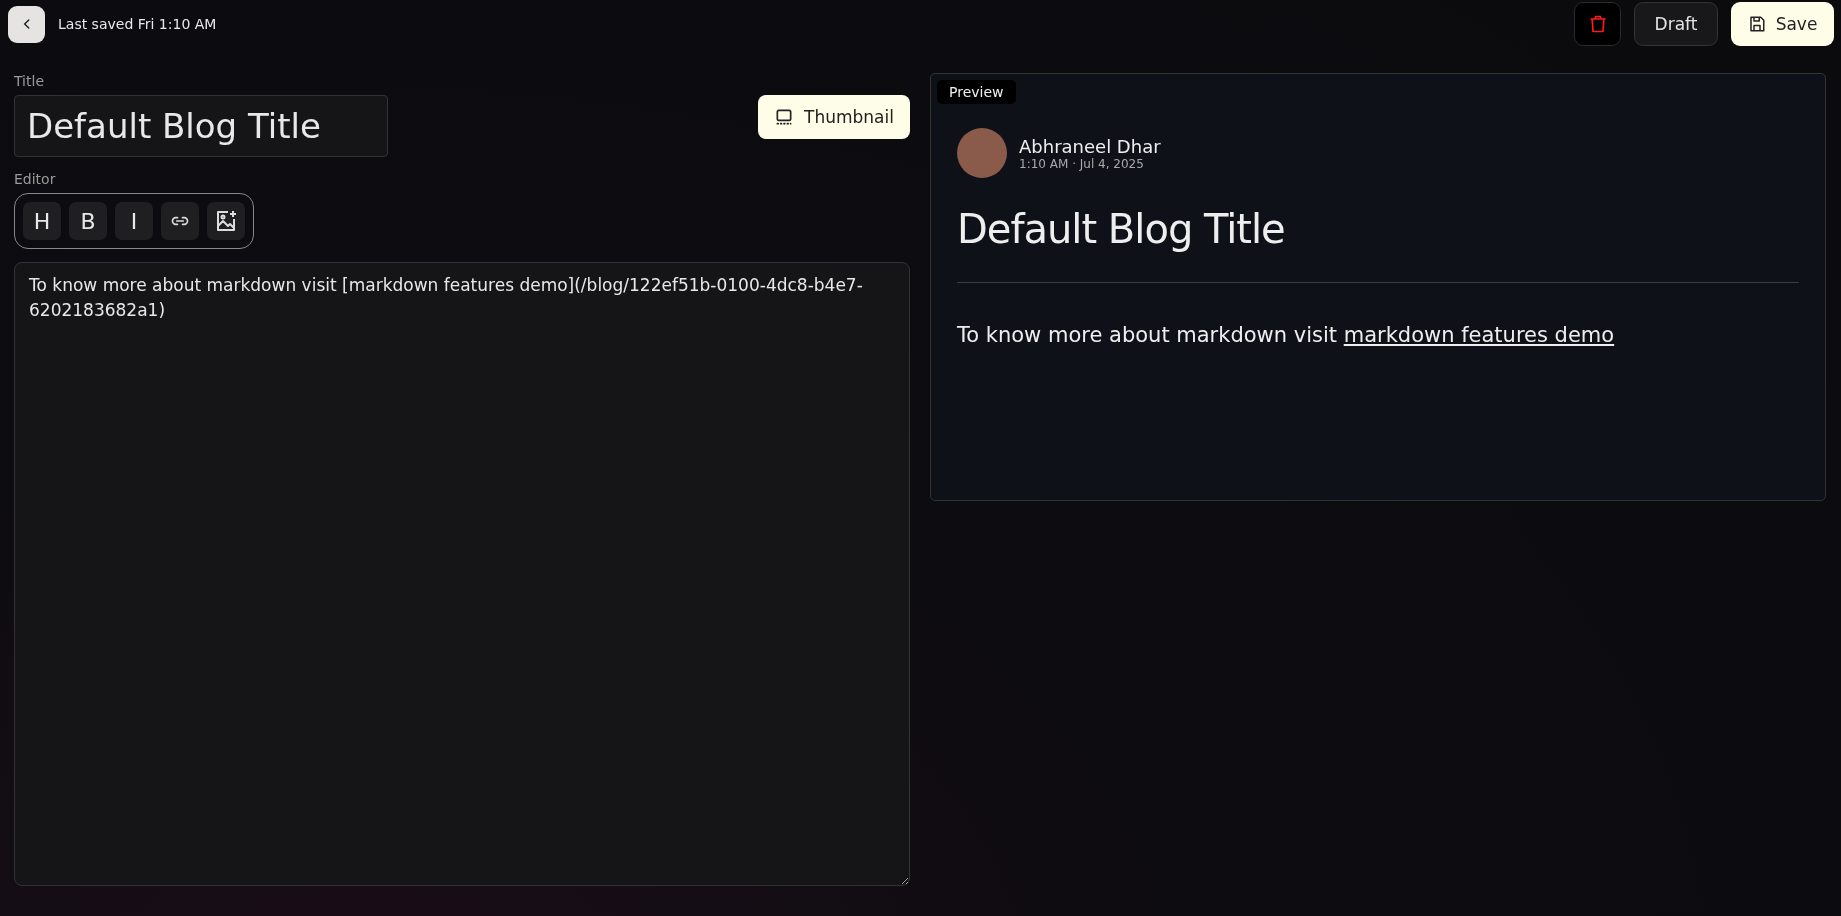  What do you see at coordinates (42, 221) in the screenshot?
I see `format-button: H` at bounding box center [42, 221].